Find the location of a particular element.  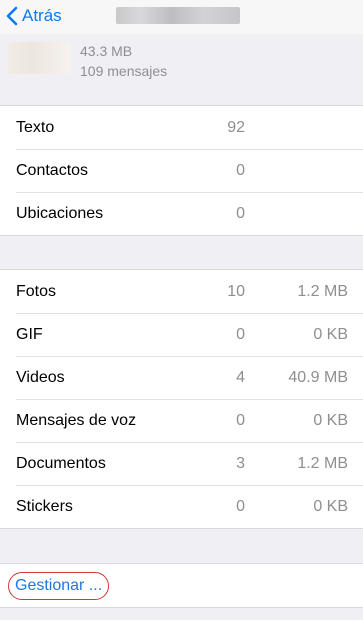

list-item: Ubicaciones 0 is located at coordinates (181, 213).